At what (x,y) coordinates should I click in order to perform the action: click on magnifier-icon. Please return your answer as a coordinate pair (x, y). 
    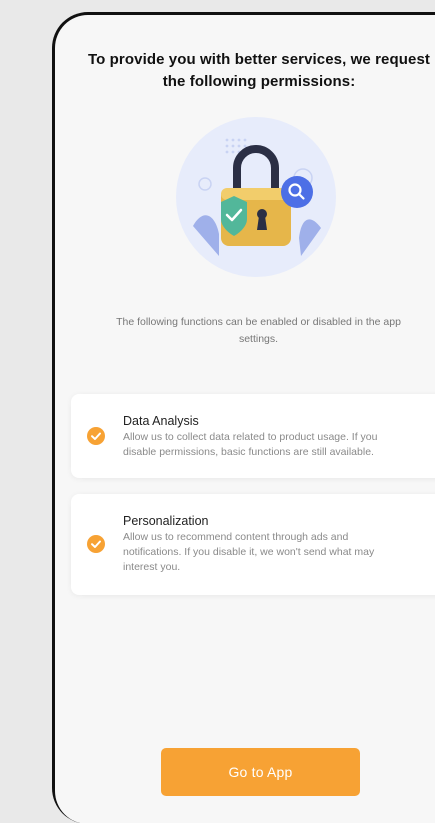
    Looking at the image, I should click on (297, 192).